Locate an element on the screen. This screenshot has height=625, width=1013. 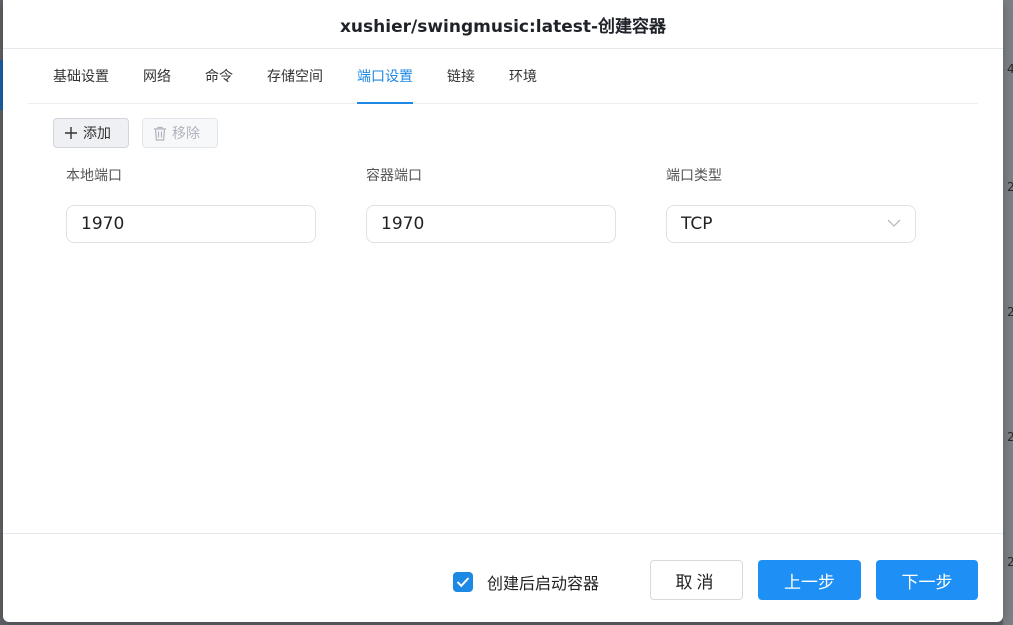
background-row-digit: 4 is located at coordinates (1010, 69).